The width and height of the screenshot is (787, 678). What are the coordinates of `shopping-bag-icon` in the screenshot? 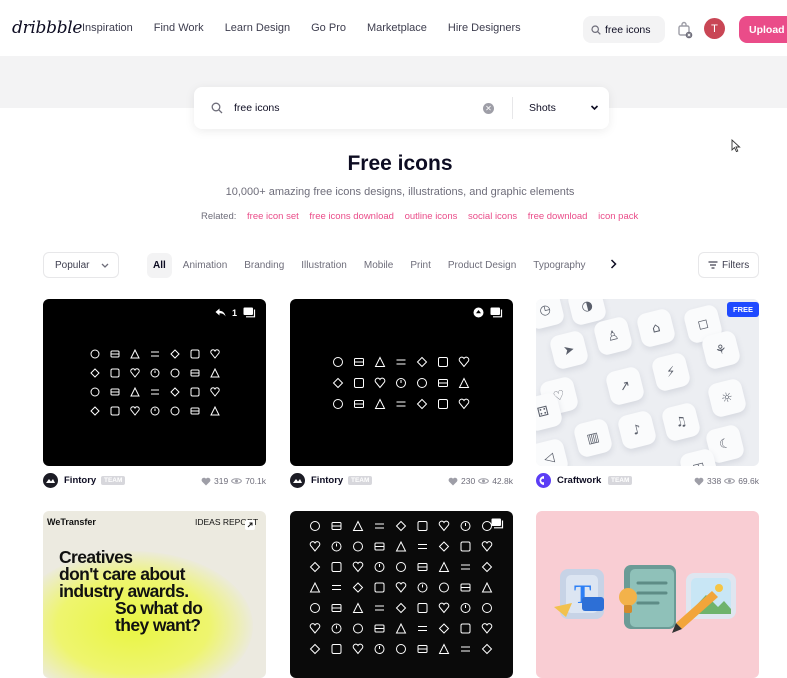 It's located at (685, 30).